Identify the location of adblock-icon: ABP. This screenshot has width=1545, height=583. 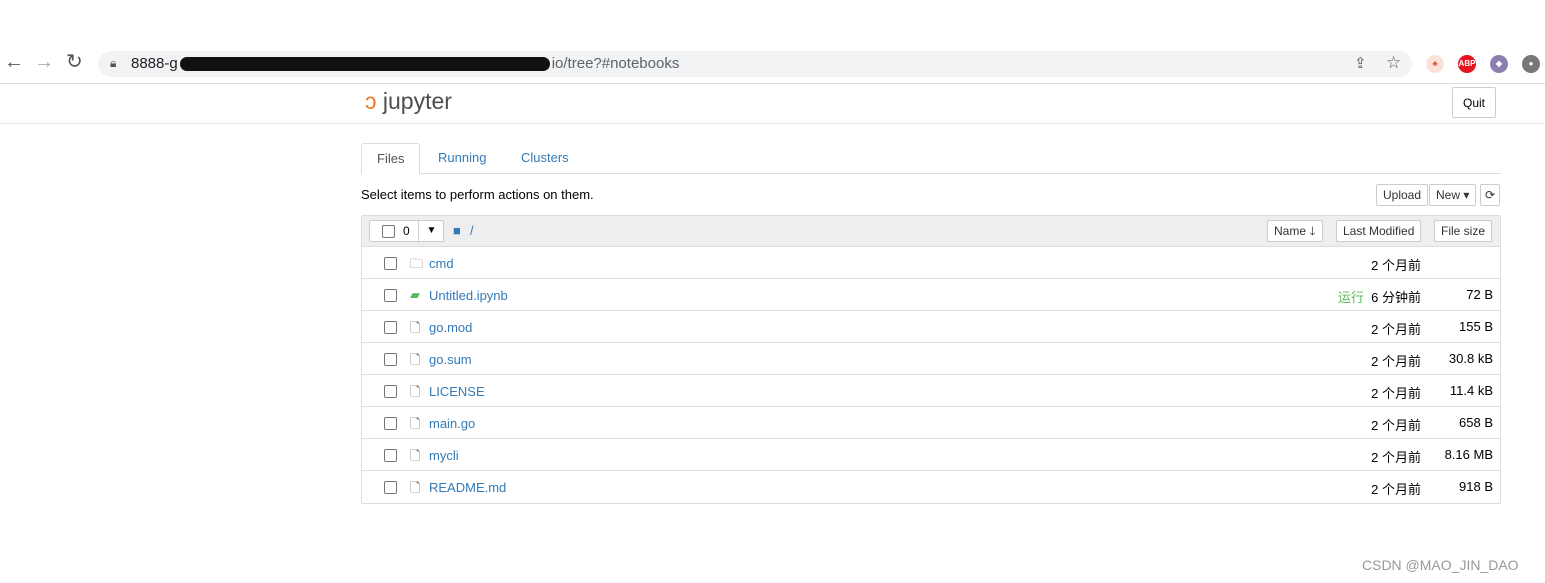
(1467, 64).